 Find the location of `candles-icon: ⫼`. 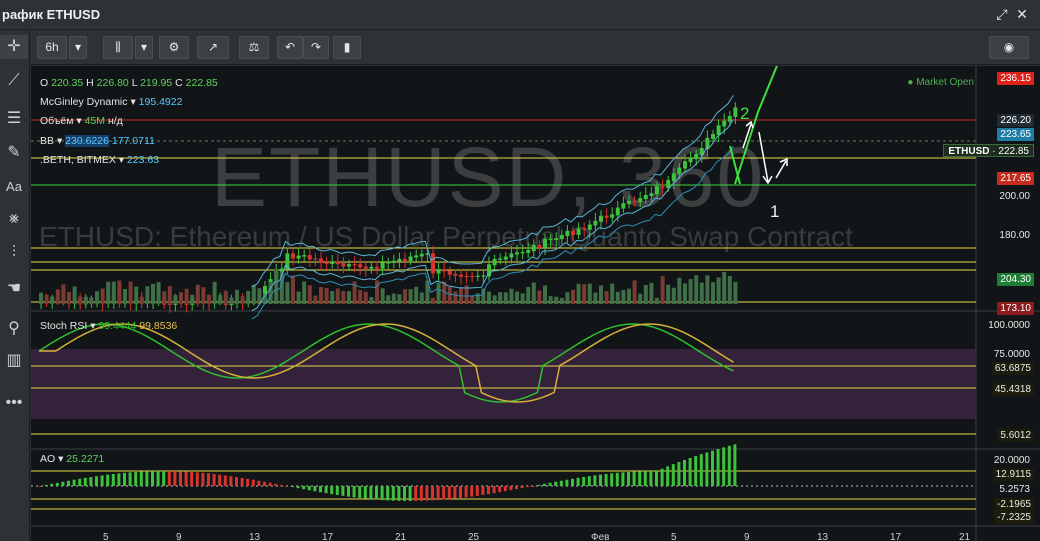

candles-icon: ⫼ is located at coordinates (118, 47).